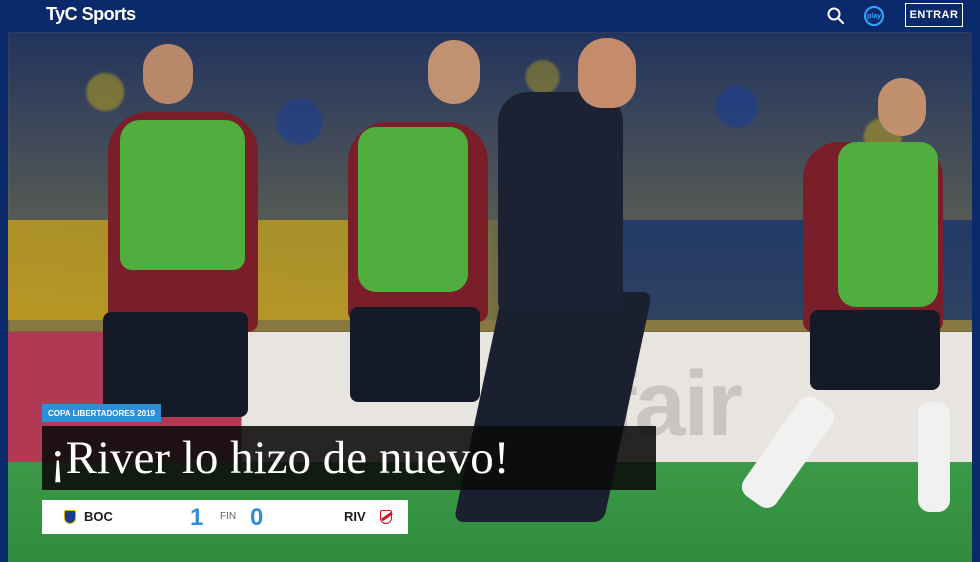  What do you see at coordinates (875, 350) in the screenshot?
I see `player-right-shorts` at bounding box center [875, 350].